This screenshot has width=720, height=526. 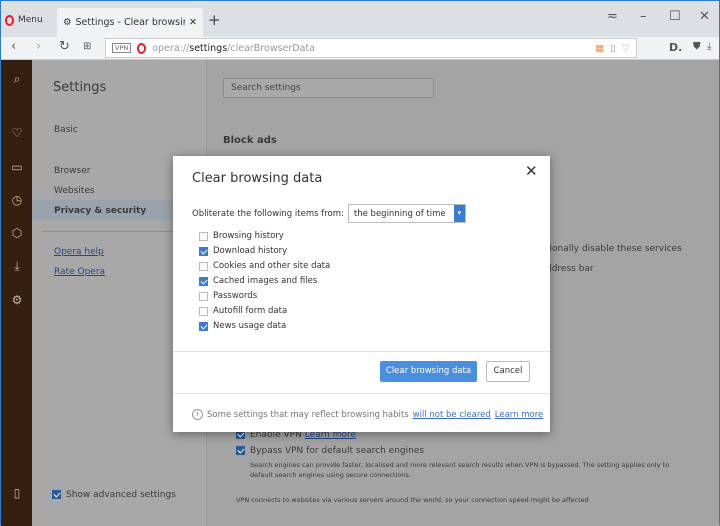 What do you see at coordinates (272, 266) in the screenshot?
I see `item-label: Cookies and other site data` at bounding box center [272, 266].